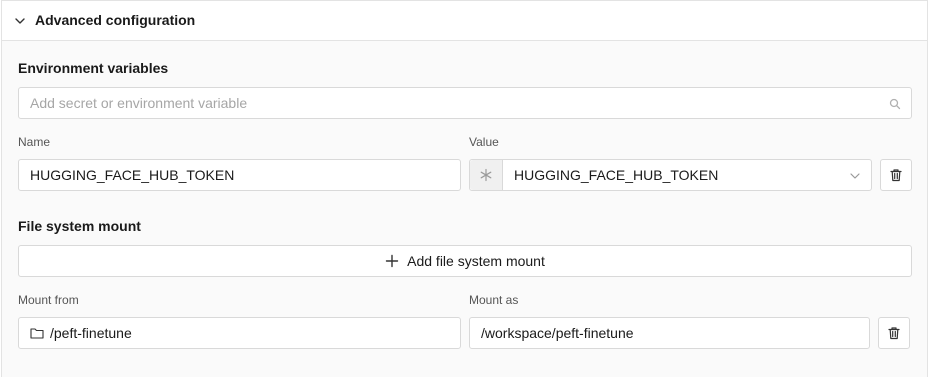 This screenshot has height=377, width=930. I want to click on mount-from-input: /peft-finetune, so click(239, 333).